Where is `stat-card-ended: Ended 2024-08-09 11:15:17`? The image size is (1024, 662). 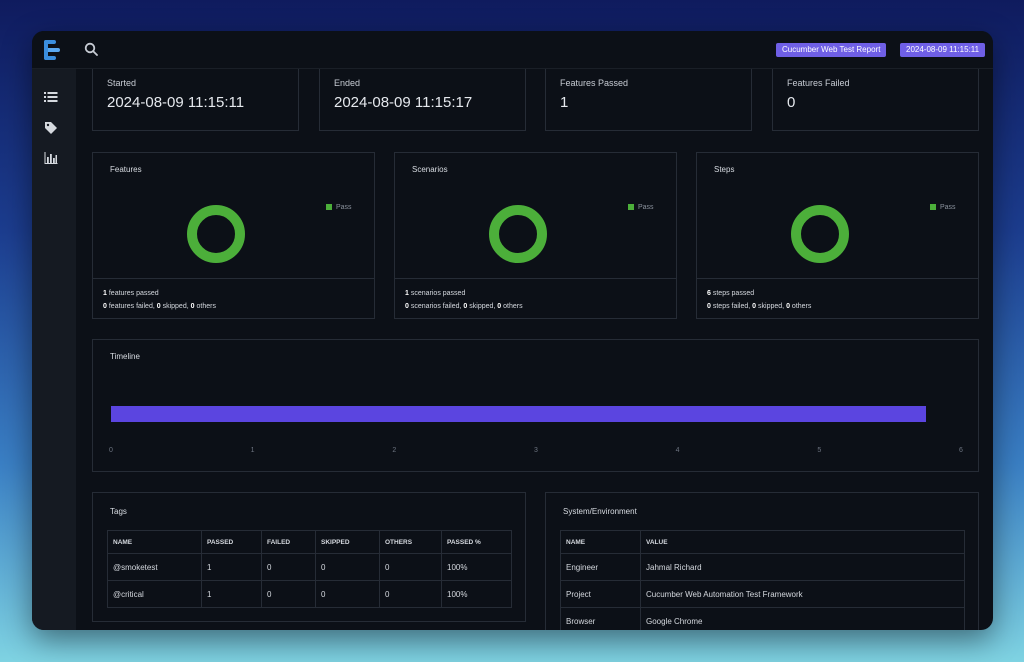 stat-card-ended: Ended 2024-08-09 11:15:17 is located at coordinates (422, 100).